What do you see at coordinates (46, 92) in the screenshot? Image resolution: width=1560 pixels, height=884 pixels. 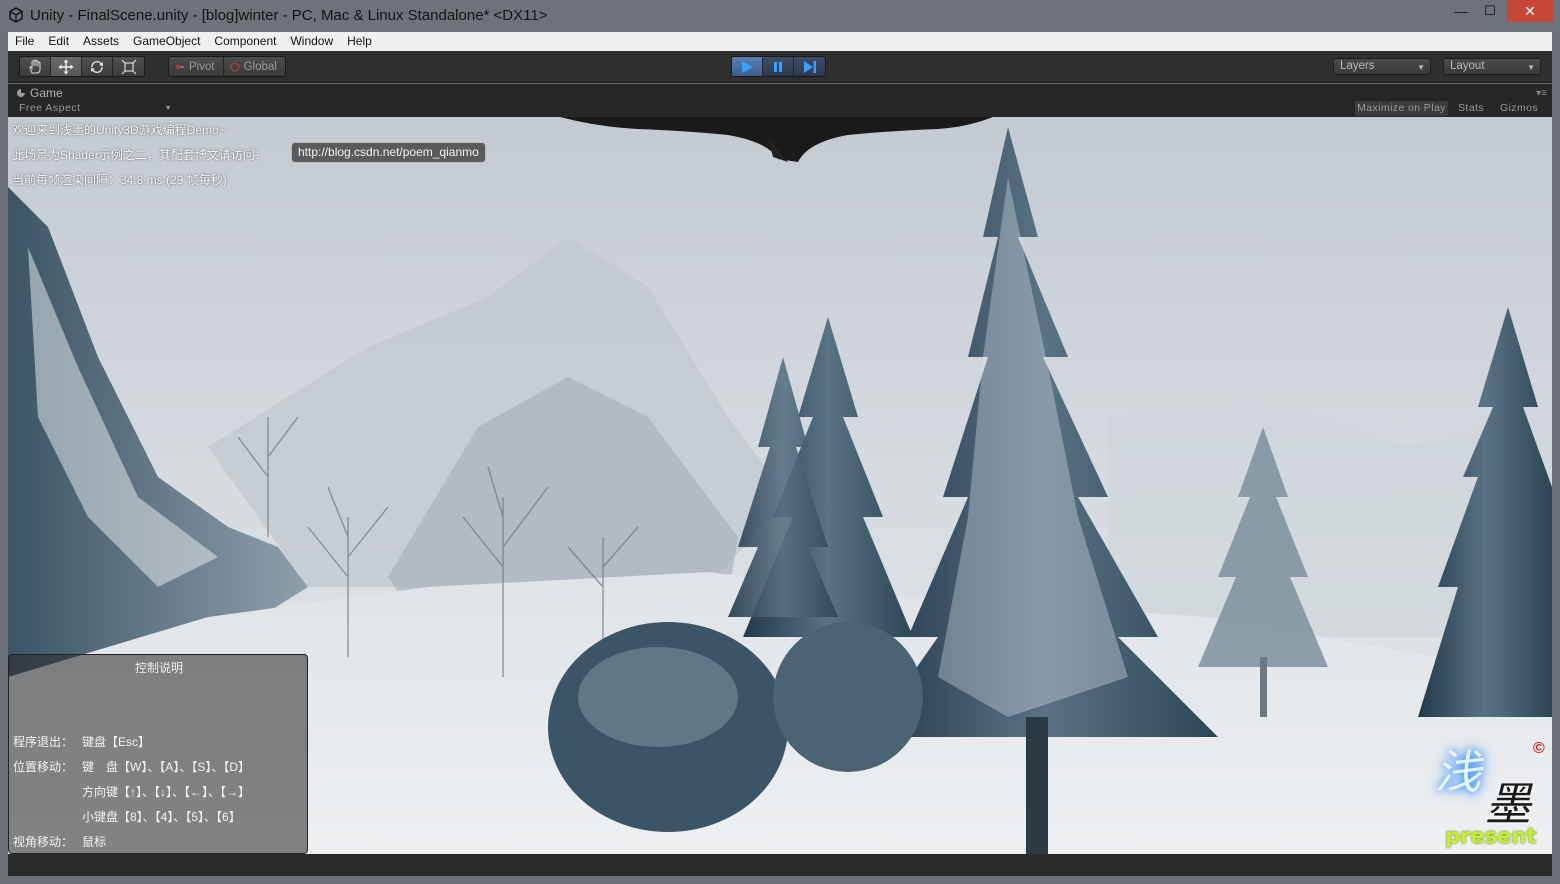 I see `game-tab-label: Game` at bounding box center [46, 92].